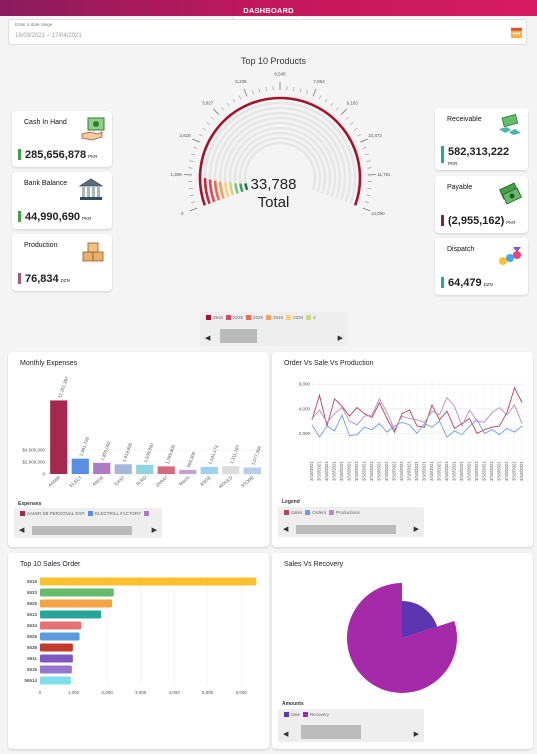  Describe the element at coordinates (510, 193) in the screenshot. I see `cash-bills-icon` at that location.